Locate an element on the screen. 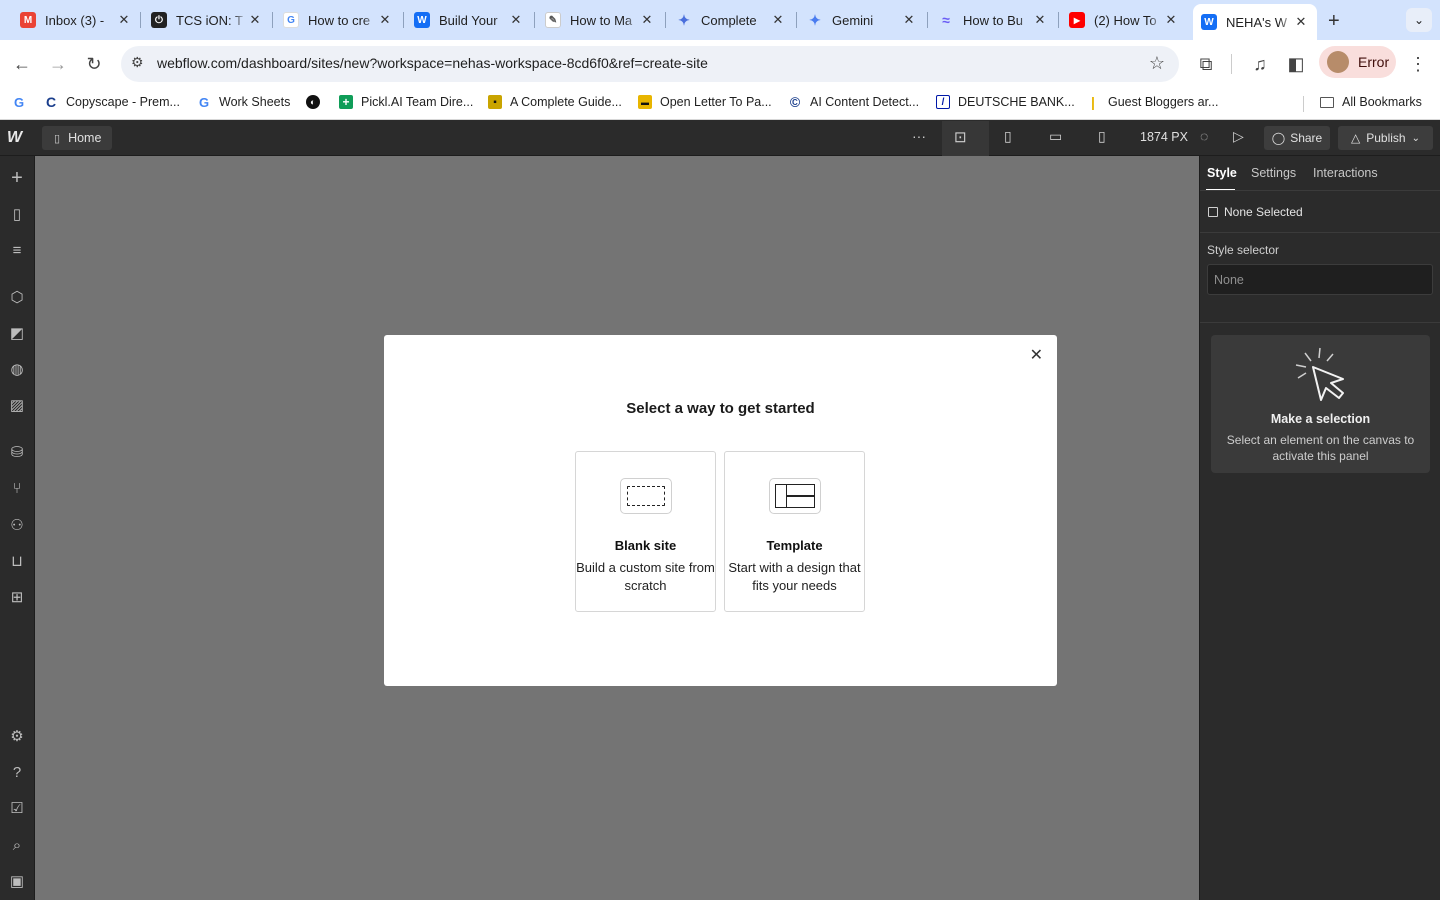  webflow-icon: W is located at coordinates (422, 20).